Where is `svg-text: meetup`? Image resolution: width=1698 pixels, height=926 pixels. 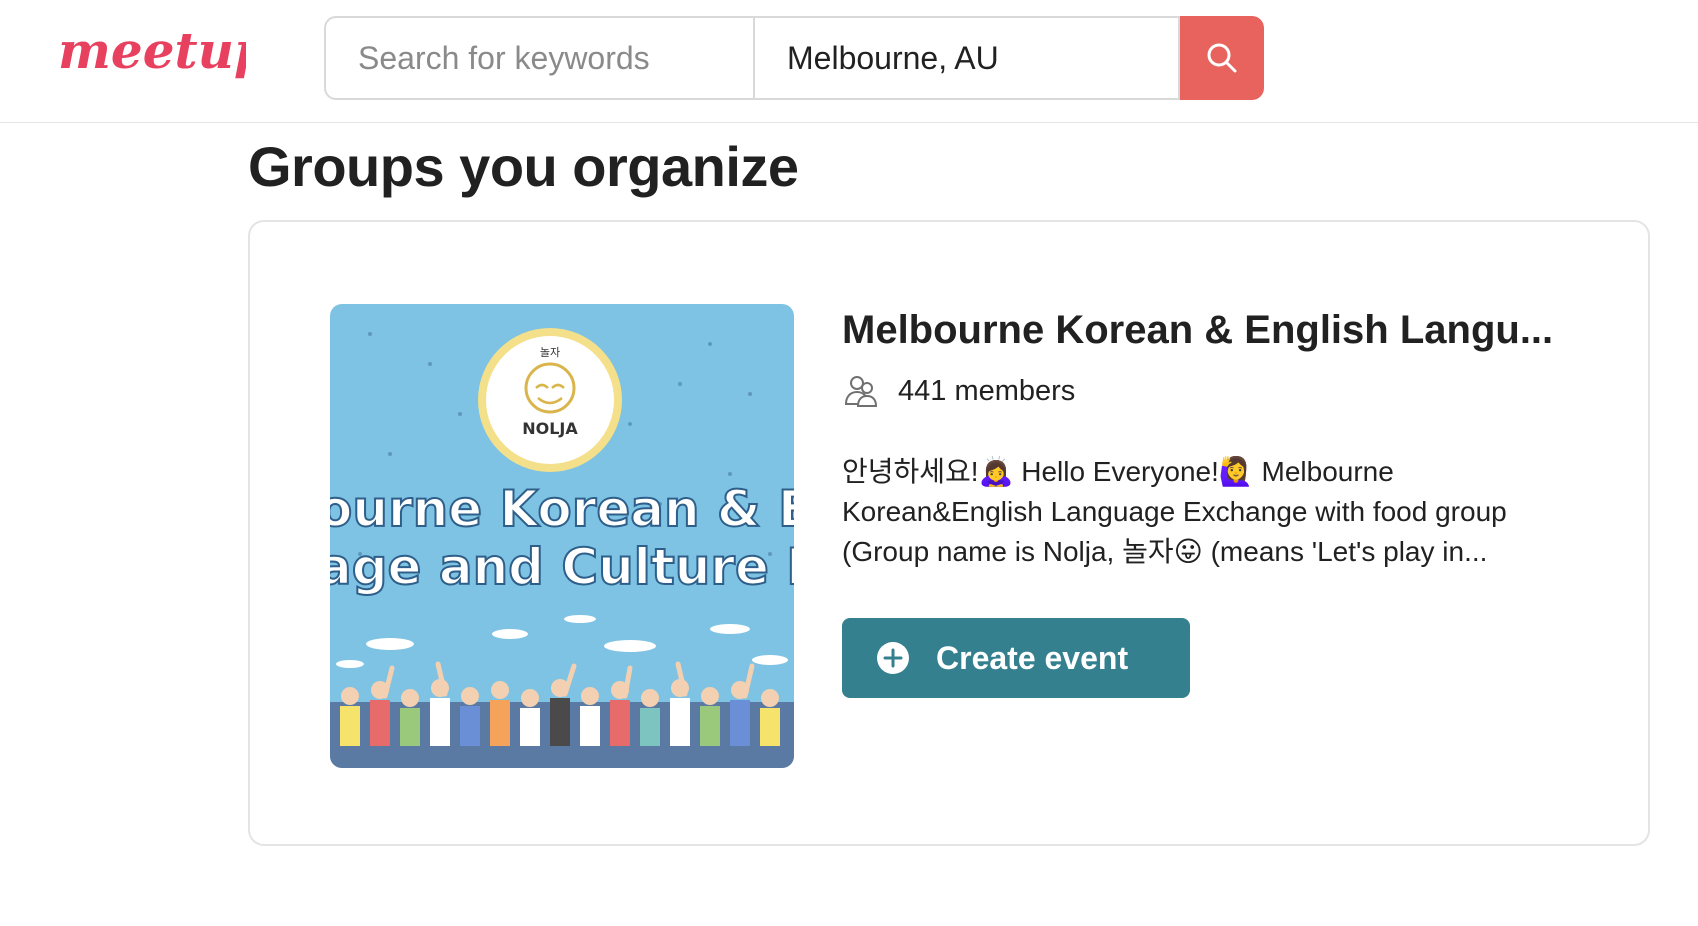 svg-text: meetup is located at coordinates (152, 51).